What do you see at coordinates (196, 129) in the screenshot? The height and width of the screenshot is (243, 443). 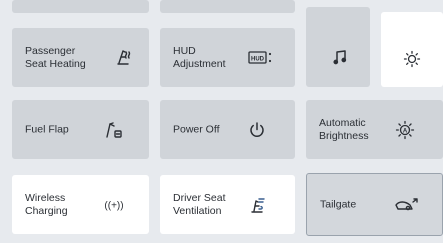 I see `power-off-label: Power Off` at bounding box center [196, 129].